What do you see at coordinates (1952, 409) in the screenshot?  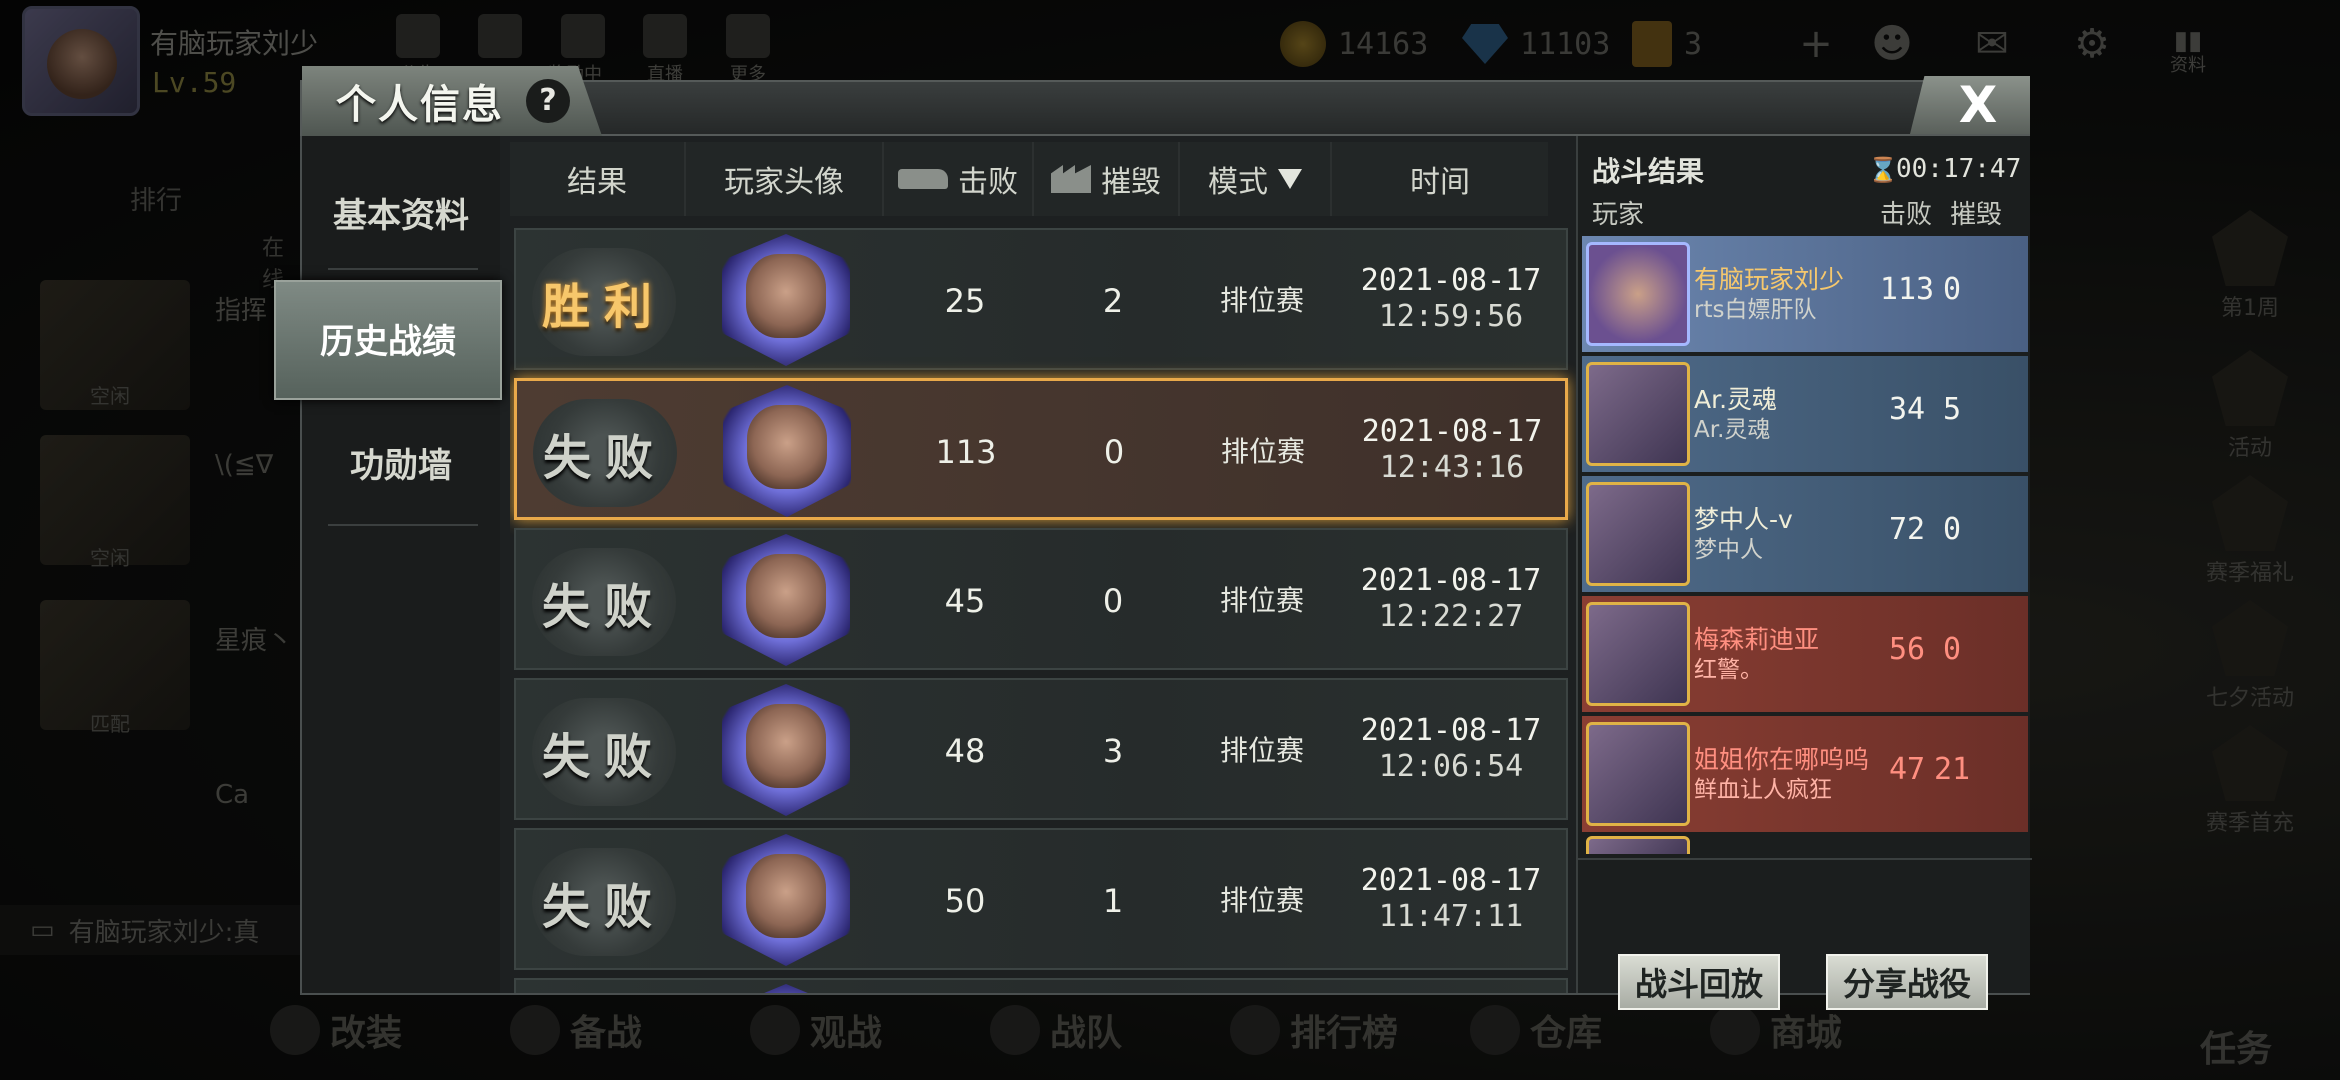 I see `player-destroys: 5` at bounding box center [1952, 409].